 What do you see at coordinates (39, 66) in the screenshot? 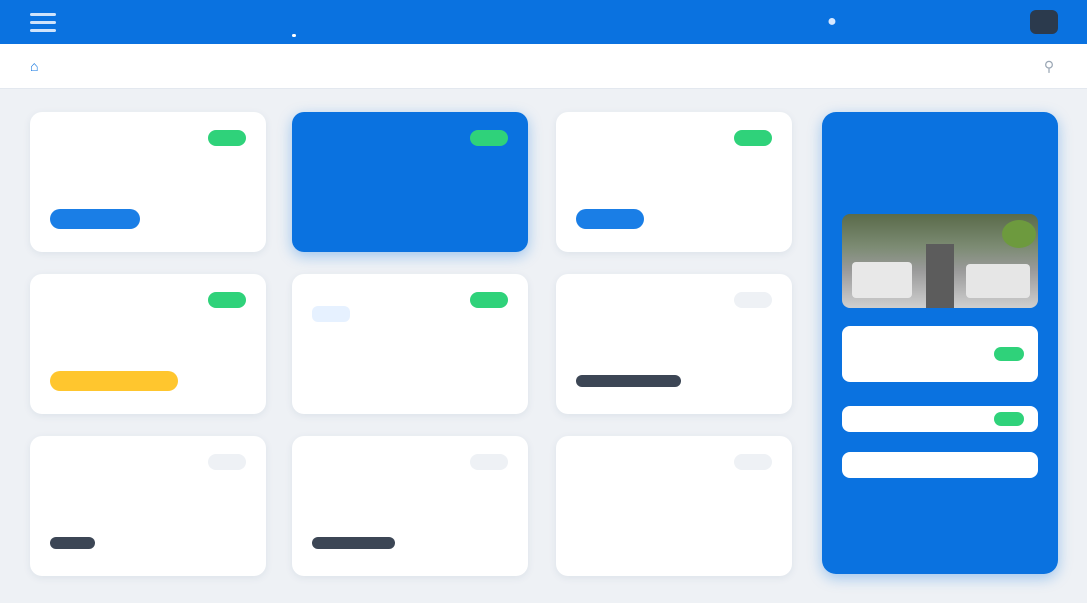
I see `home-icon: ⌂` at bounding box center [39, 66].